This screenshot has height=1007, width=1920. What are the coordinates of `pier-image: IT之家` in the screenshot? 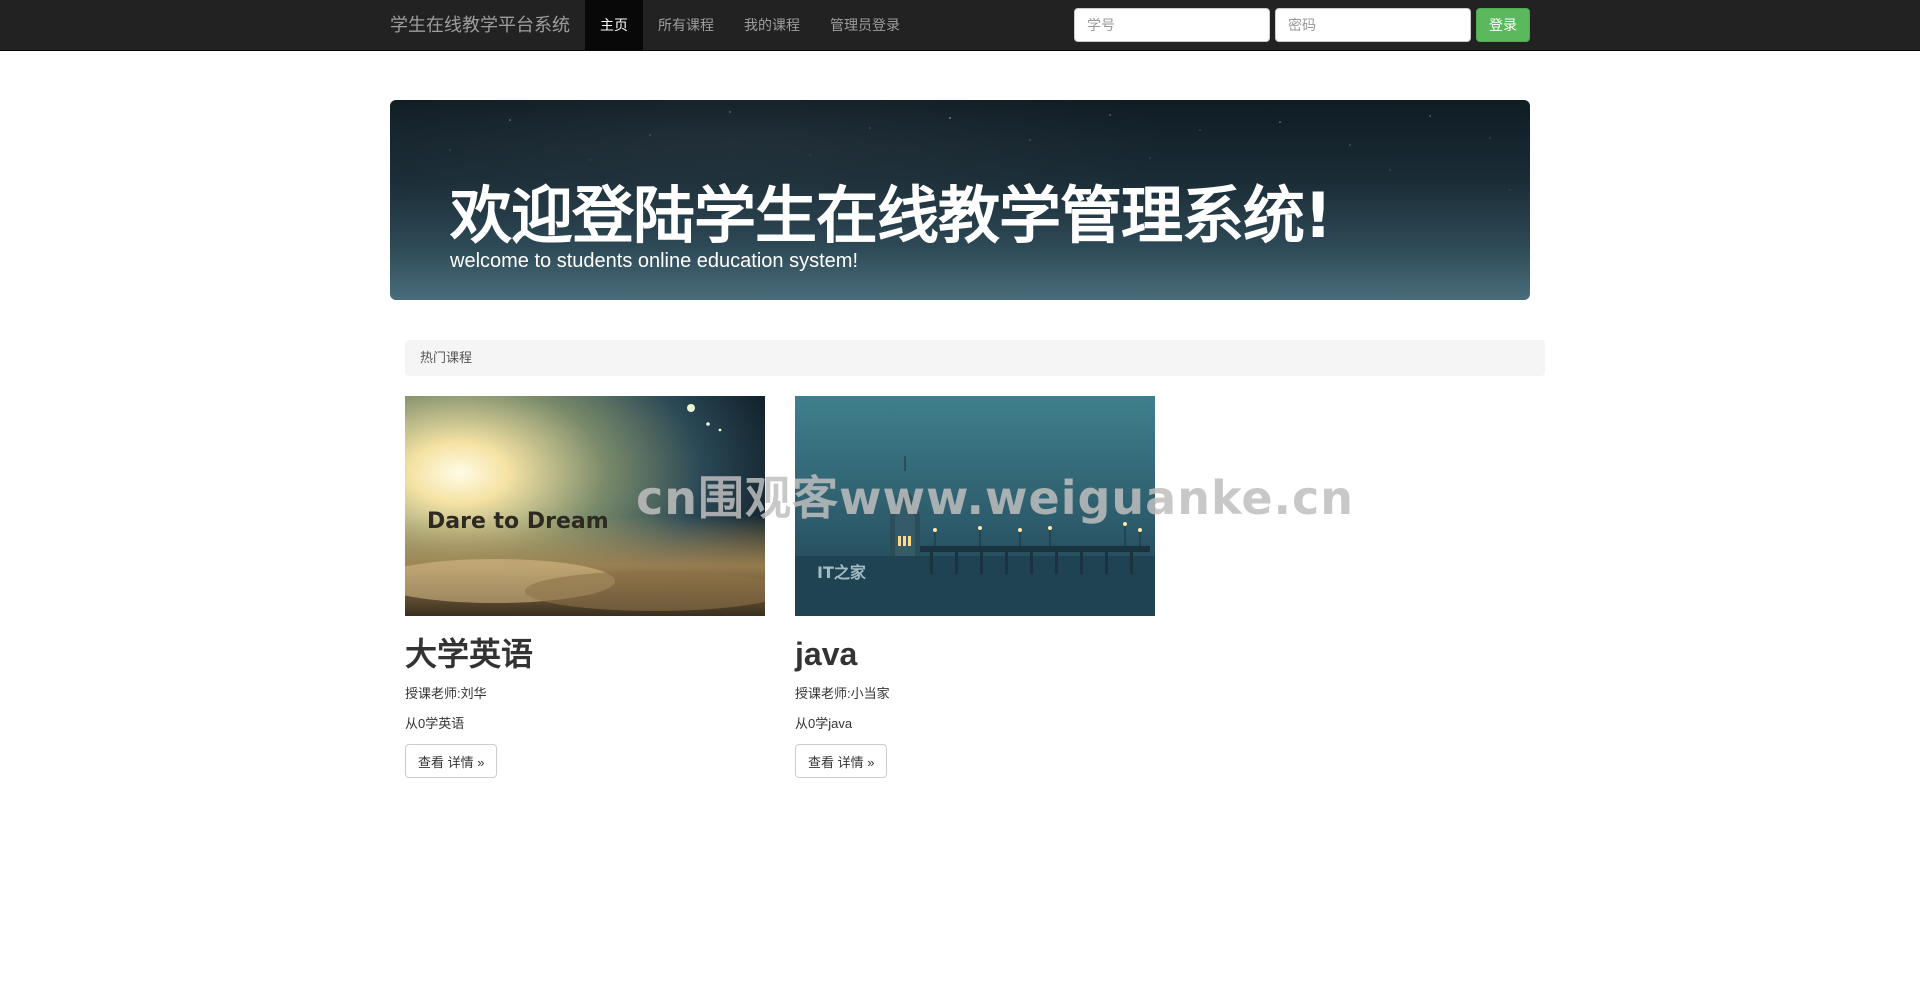 It's located at (975, 506).